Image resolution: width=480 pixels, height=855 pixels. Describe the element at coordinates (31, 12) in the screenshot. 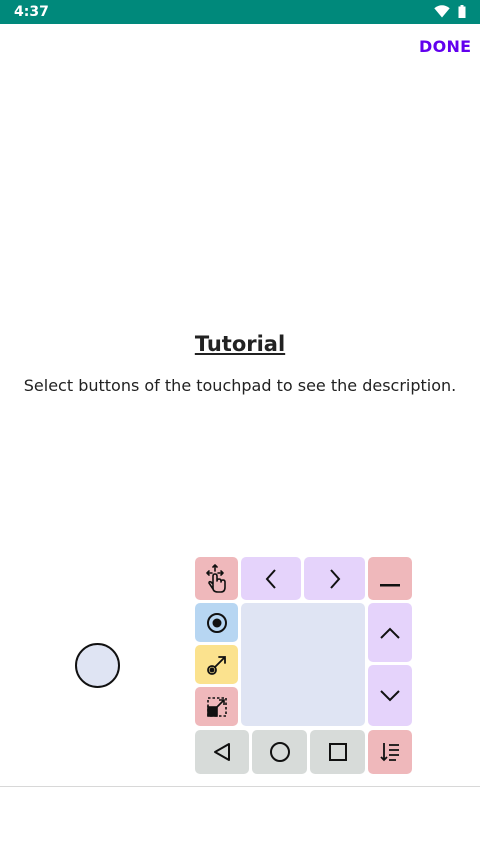

I see `status-time: 4:37` at that location.